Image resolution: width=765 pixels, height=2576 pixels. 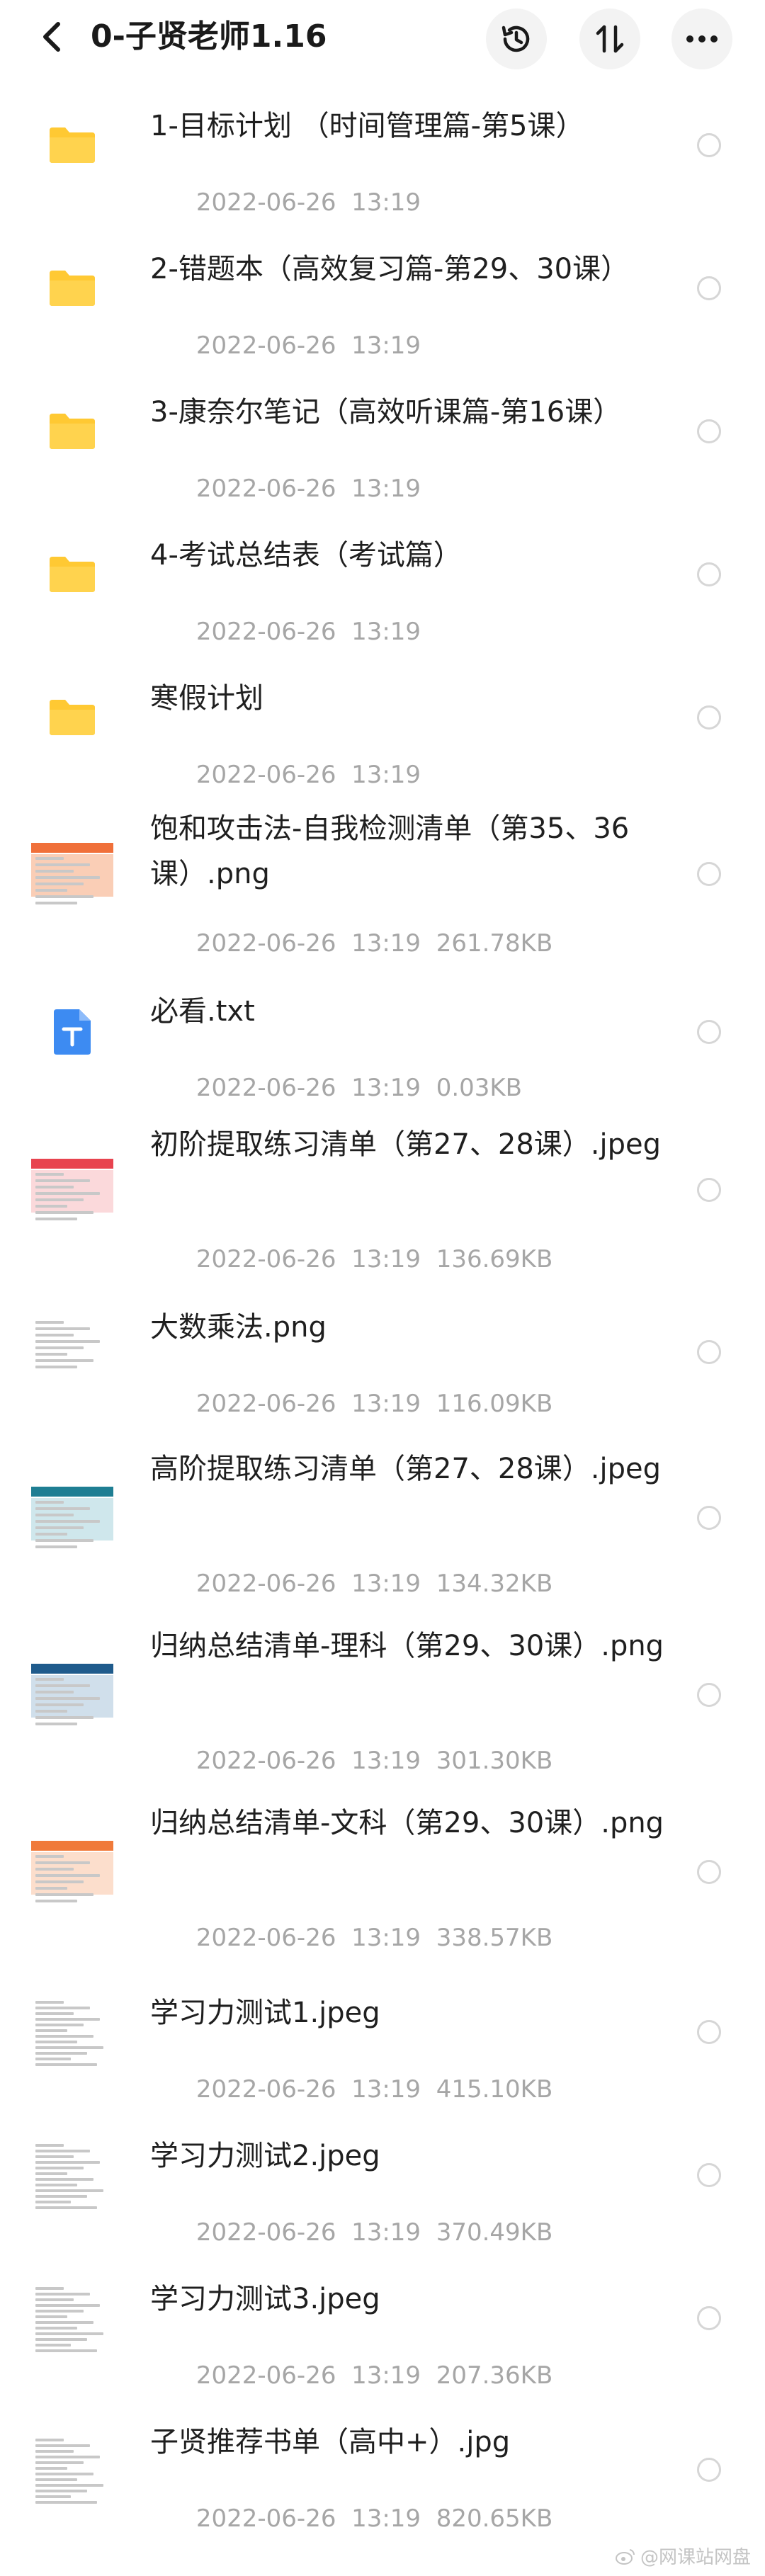 What do you see at coordinates (207, 698) in the screenshot?
I see `file-name: 寒假计划` at bounding box center [207, 698].